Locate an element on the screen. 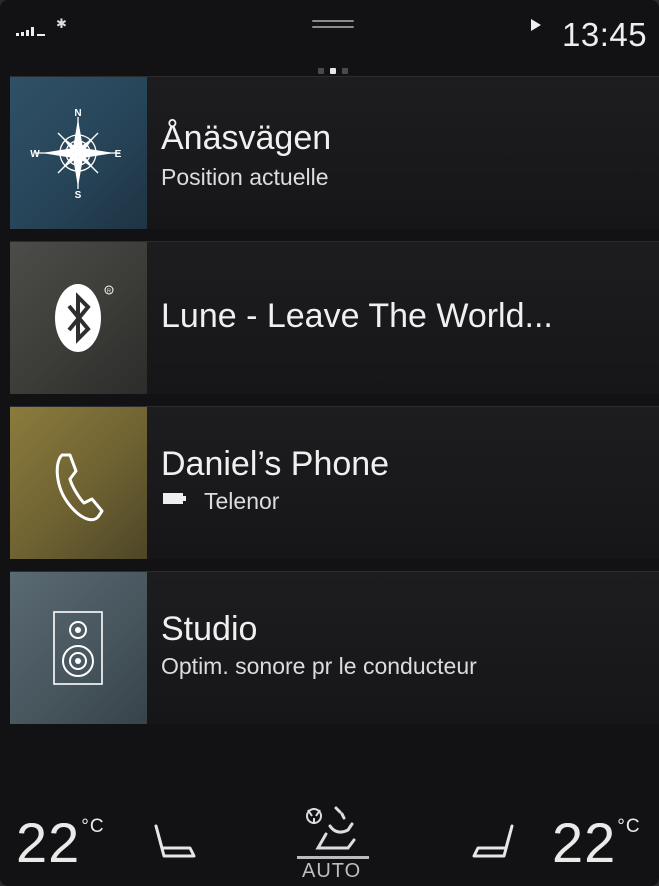 The height and width of the screenshot is (886, 659). left-seat-heat-icon is located at coordinates (175, 842).